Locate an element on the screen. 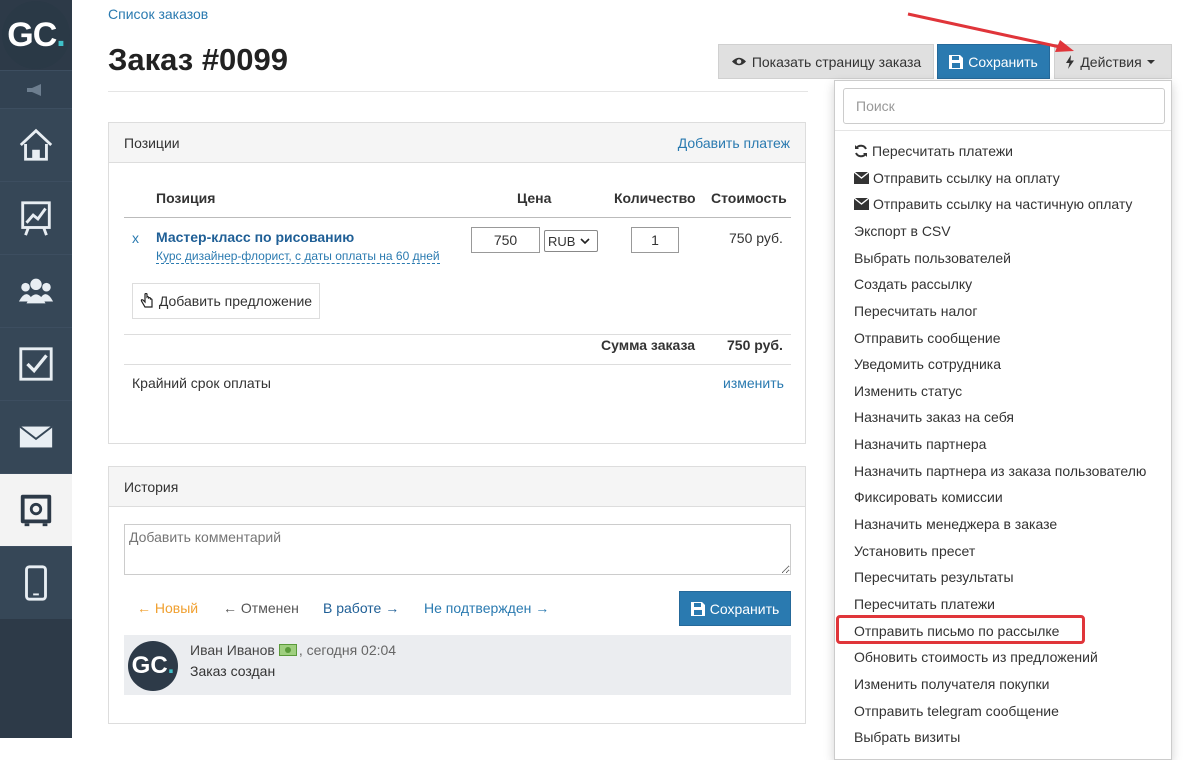 This screenshot has width=1200, height=760. currency-select: RUB is located at coordinates (571, 241).